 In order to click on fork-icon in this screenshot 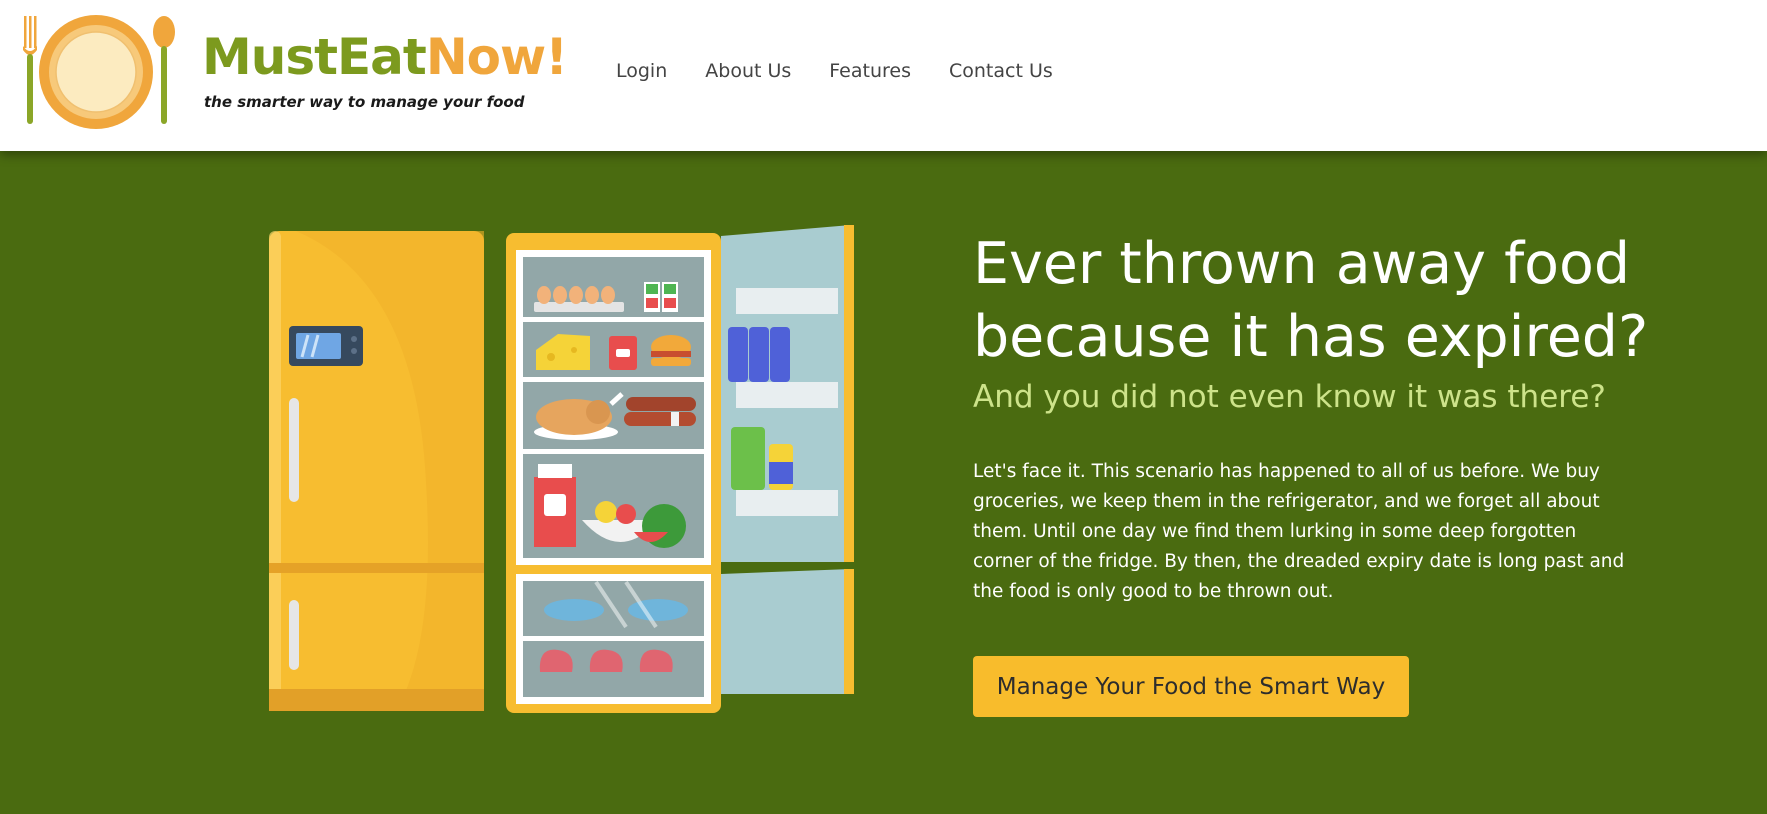, I will do `click(30, 70)`.